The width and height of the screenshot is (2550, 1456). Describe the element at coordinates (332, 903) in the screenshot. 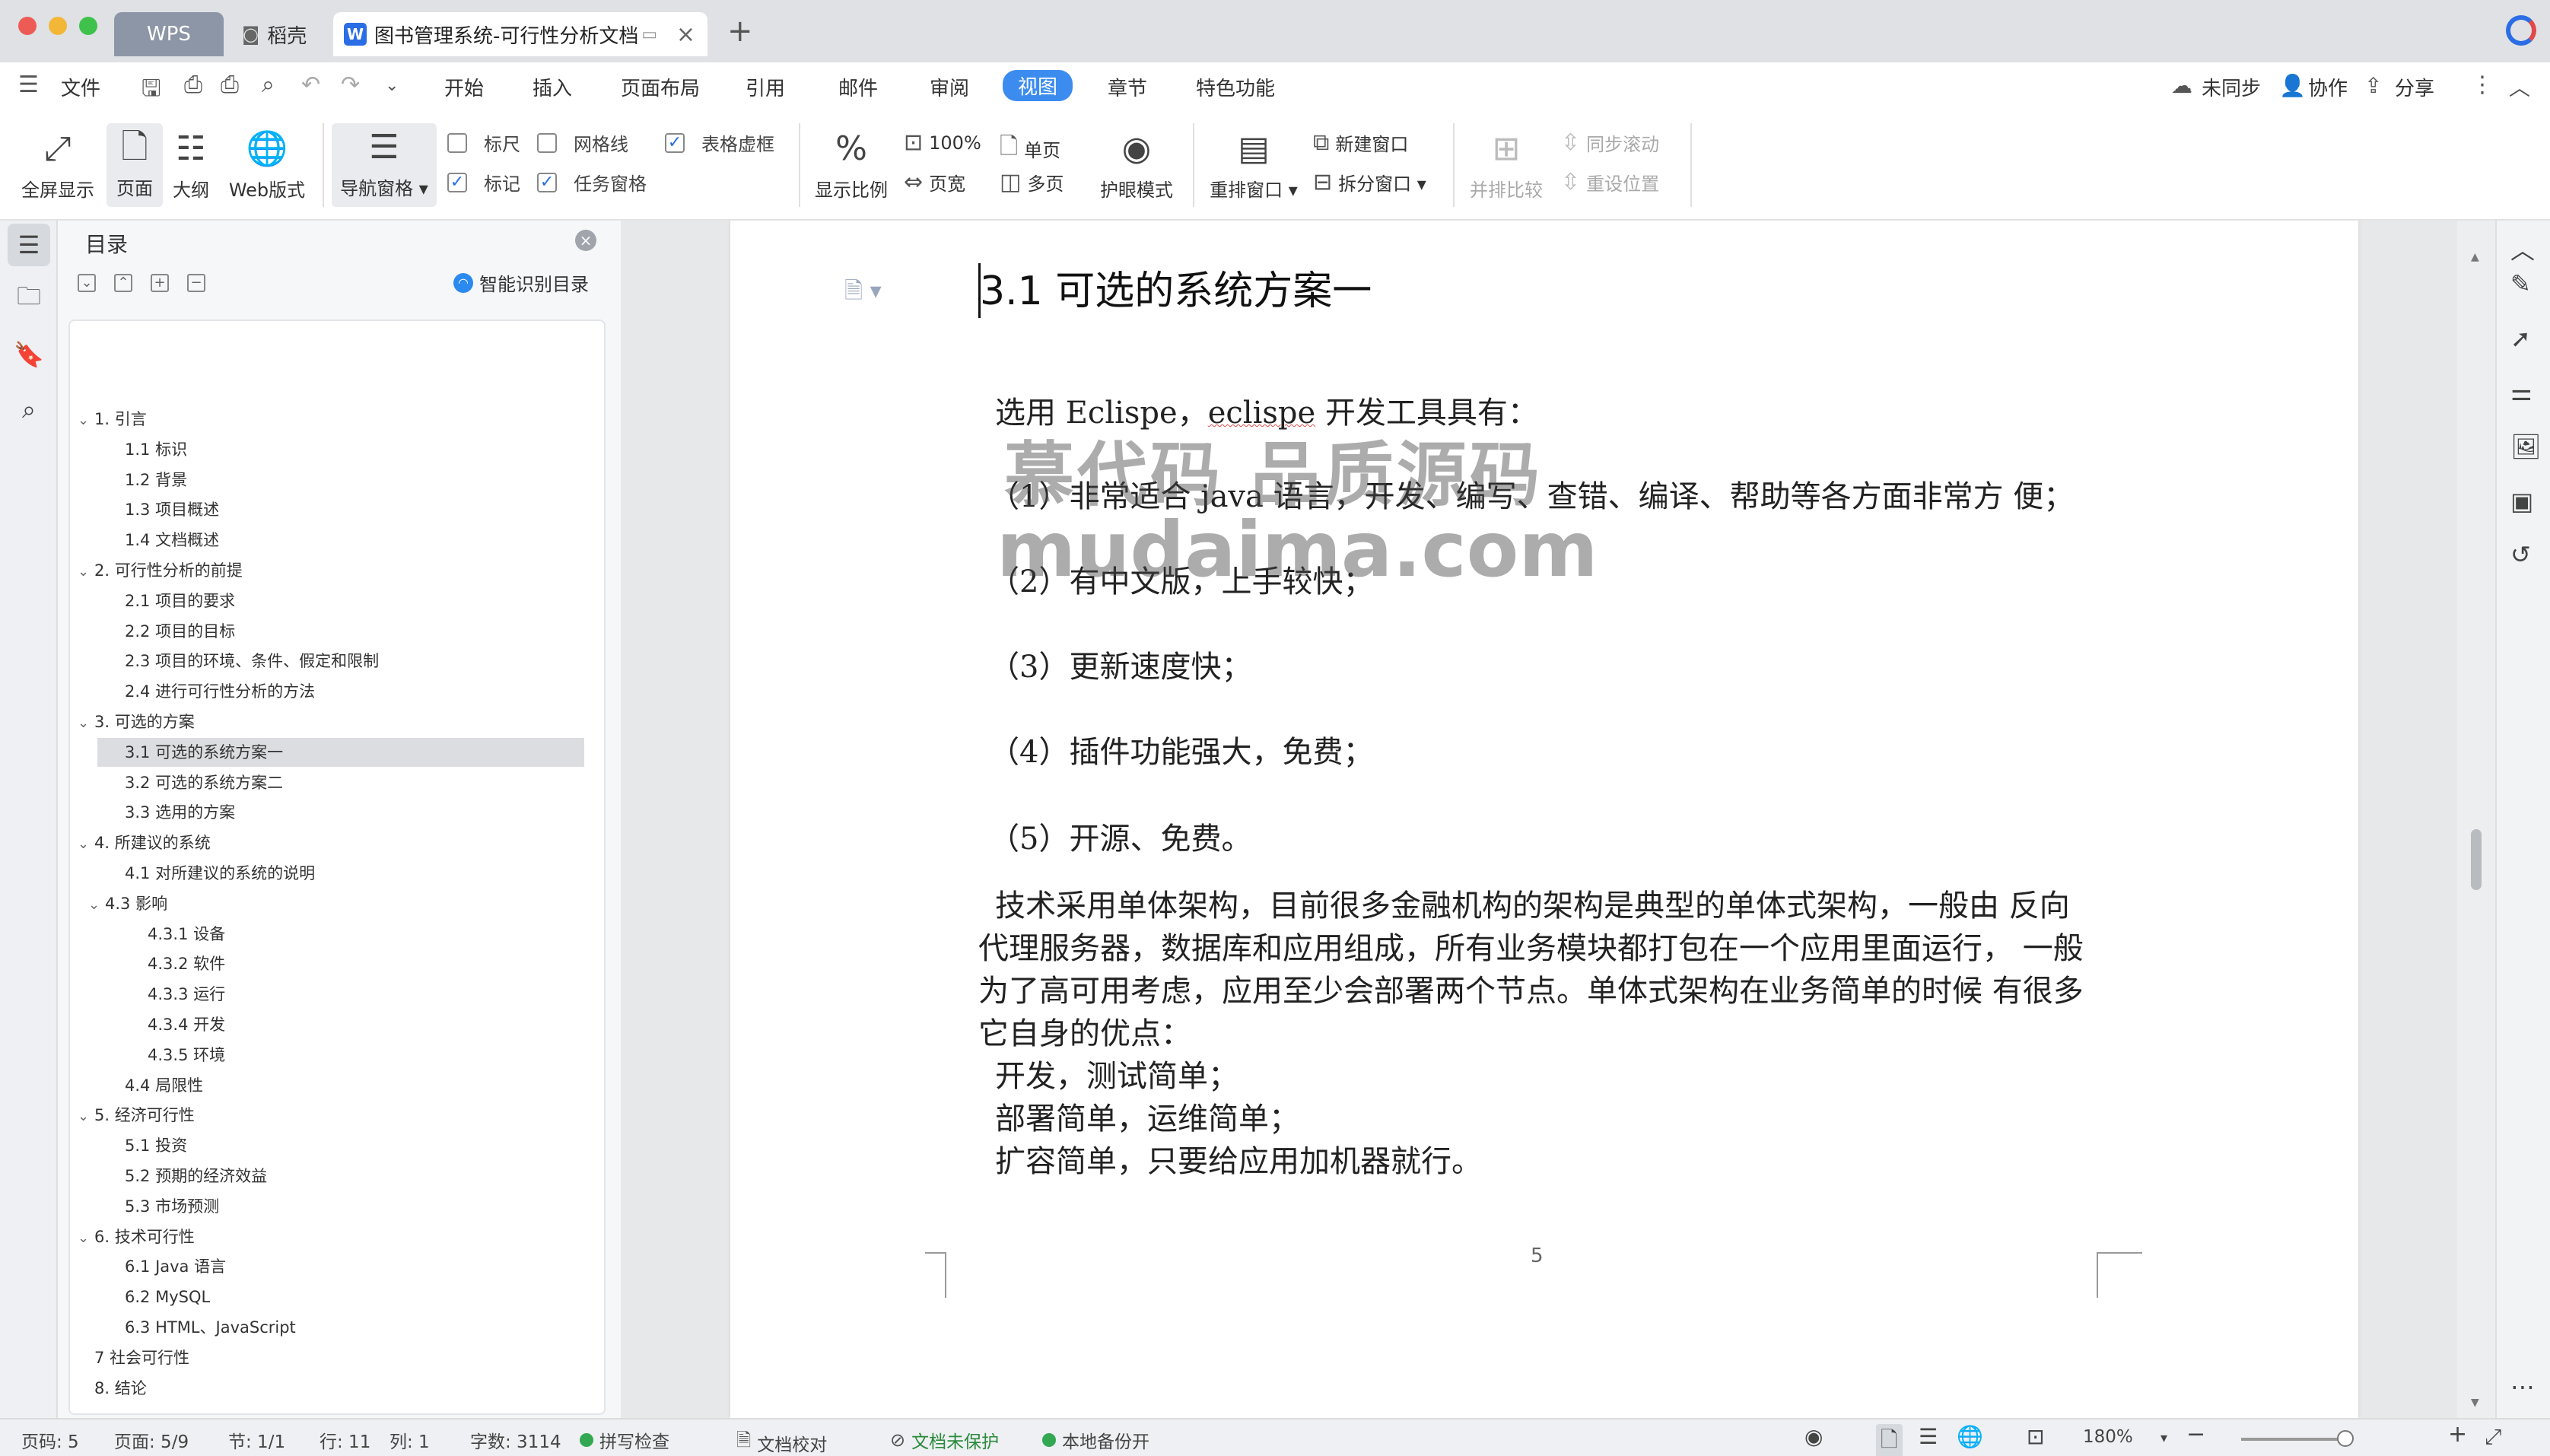

I see `toc-item: ⌄ 4.3 影响` at that location.